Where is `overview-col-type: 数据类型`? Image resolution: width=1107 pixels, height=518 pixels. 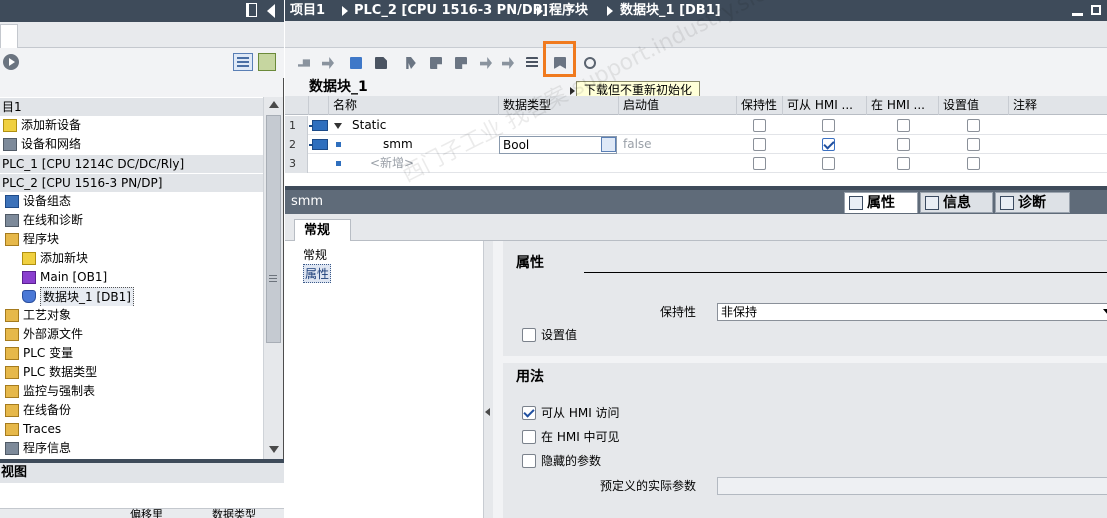 overview-col-type: 数据类型 is located at coordinates (234, 513).